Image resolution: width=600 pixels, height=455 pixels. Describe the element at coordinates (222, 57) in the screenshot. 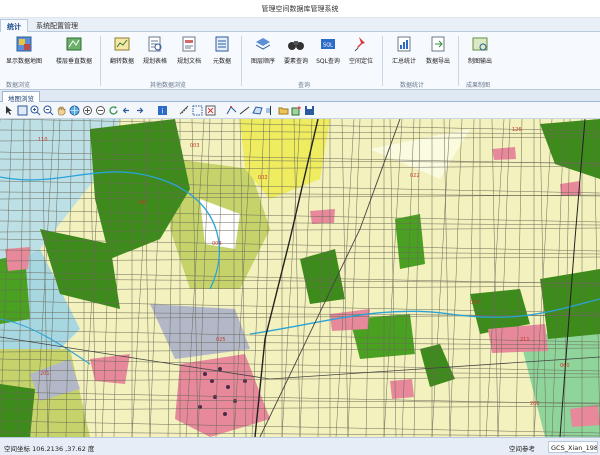

I see `metadata-button: 元数据` at that location.